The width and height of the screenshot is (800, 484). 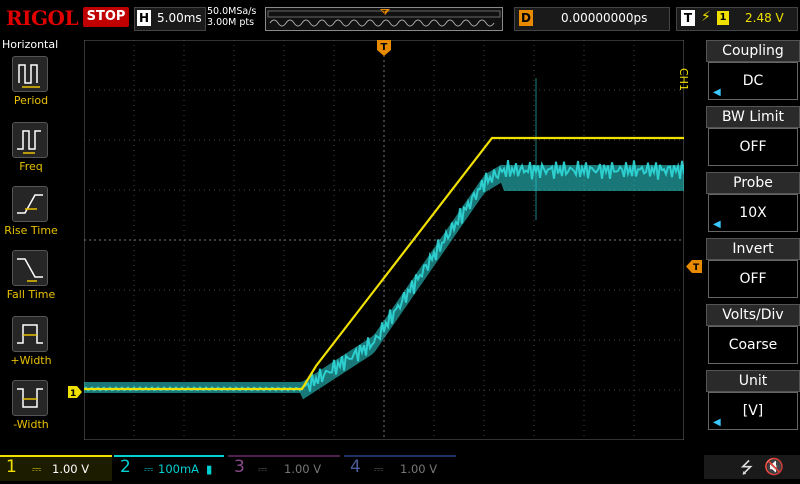 What do you see at coordinates (753, 269) in the screenshot?
I see `menu-invert: Invert OFF` at bounding box center [753, 269].